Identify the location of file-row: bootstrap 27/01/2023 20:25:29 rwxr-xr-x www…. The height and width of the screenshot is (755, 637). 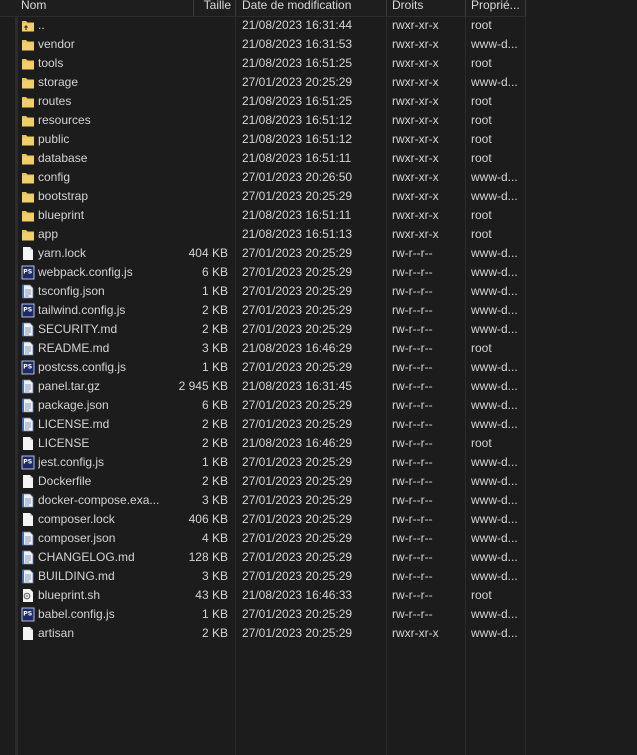
(263, 196).